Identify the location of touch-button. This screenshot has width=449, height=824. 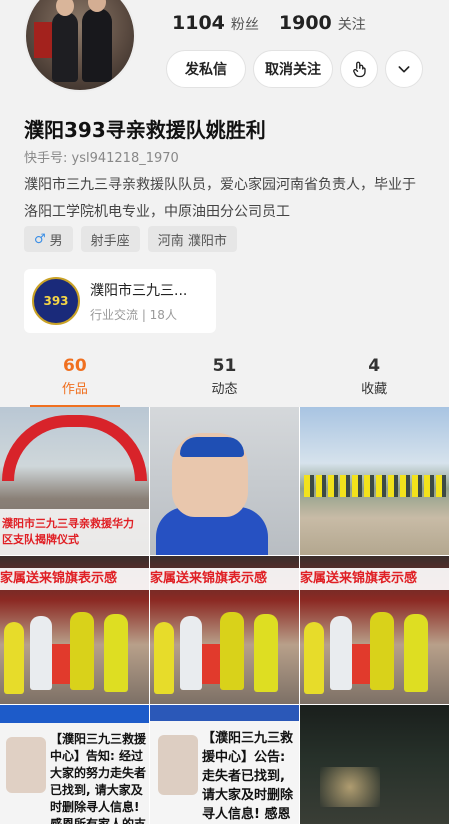
(359, 69).